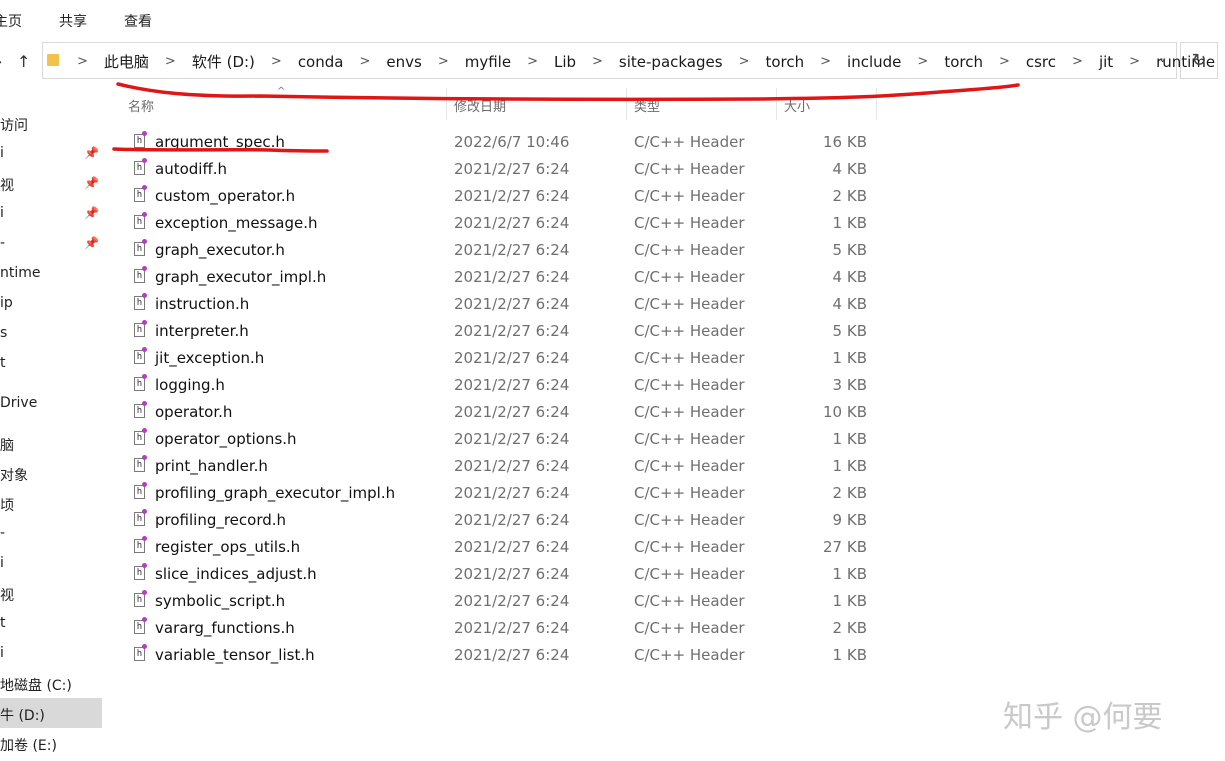 The height and width of the screenshot is (761, 1225). I want to click on crumb-envs: envs, so click(403, 62).